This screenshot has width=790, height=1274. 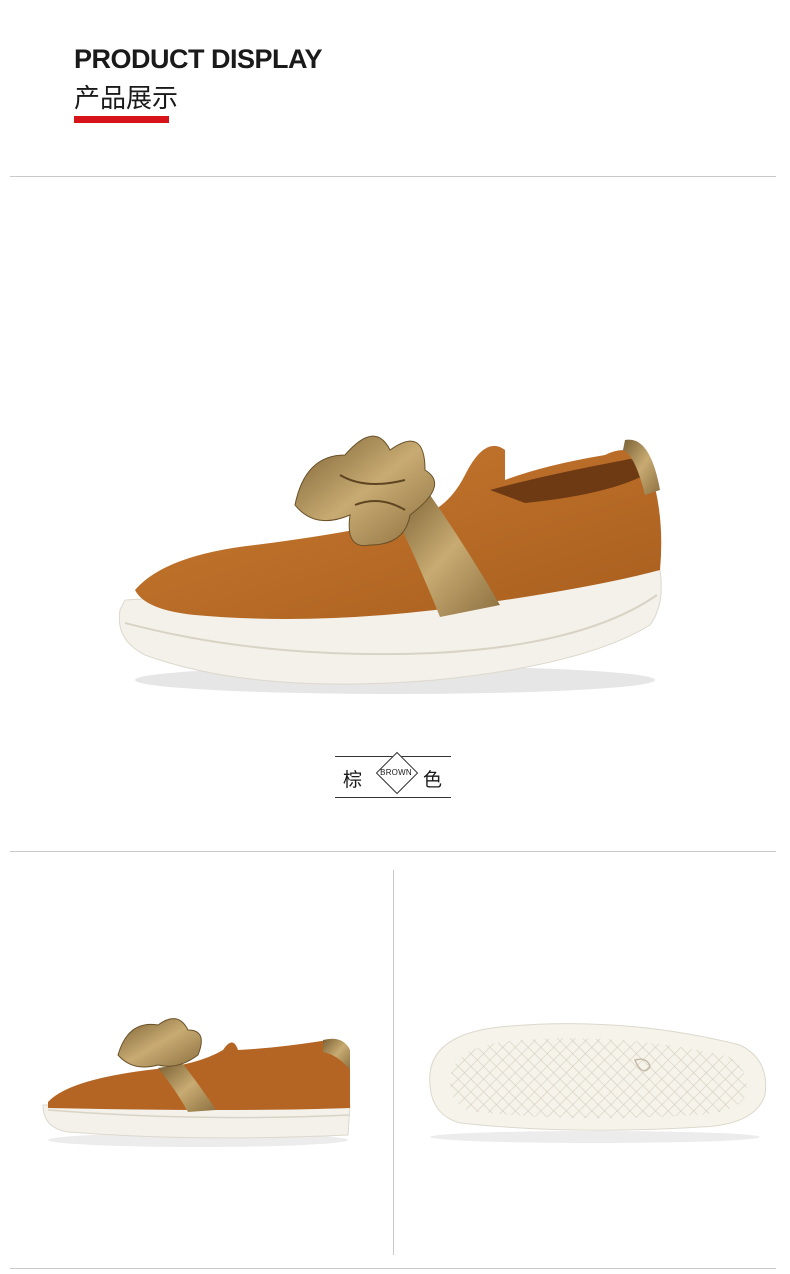 What do you see at coordinates (393, 851) in the screenshot?
I see `middle-divider` at bounding box center [393, 851].